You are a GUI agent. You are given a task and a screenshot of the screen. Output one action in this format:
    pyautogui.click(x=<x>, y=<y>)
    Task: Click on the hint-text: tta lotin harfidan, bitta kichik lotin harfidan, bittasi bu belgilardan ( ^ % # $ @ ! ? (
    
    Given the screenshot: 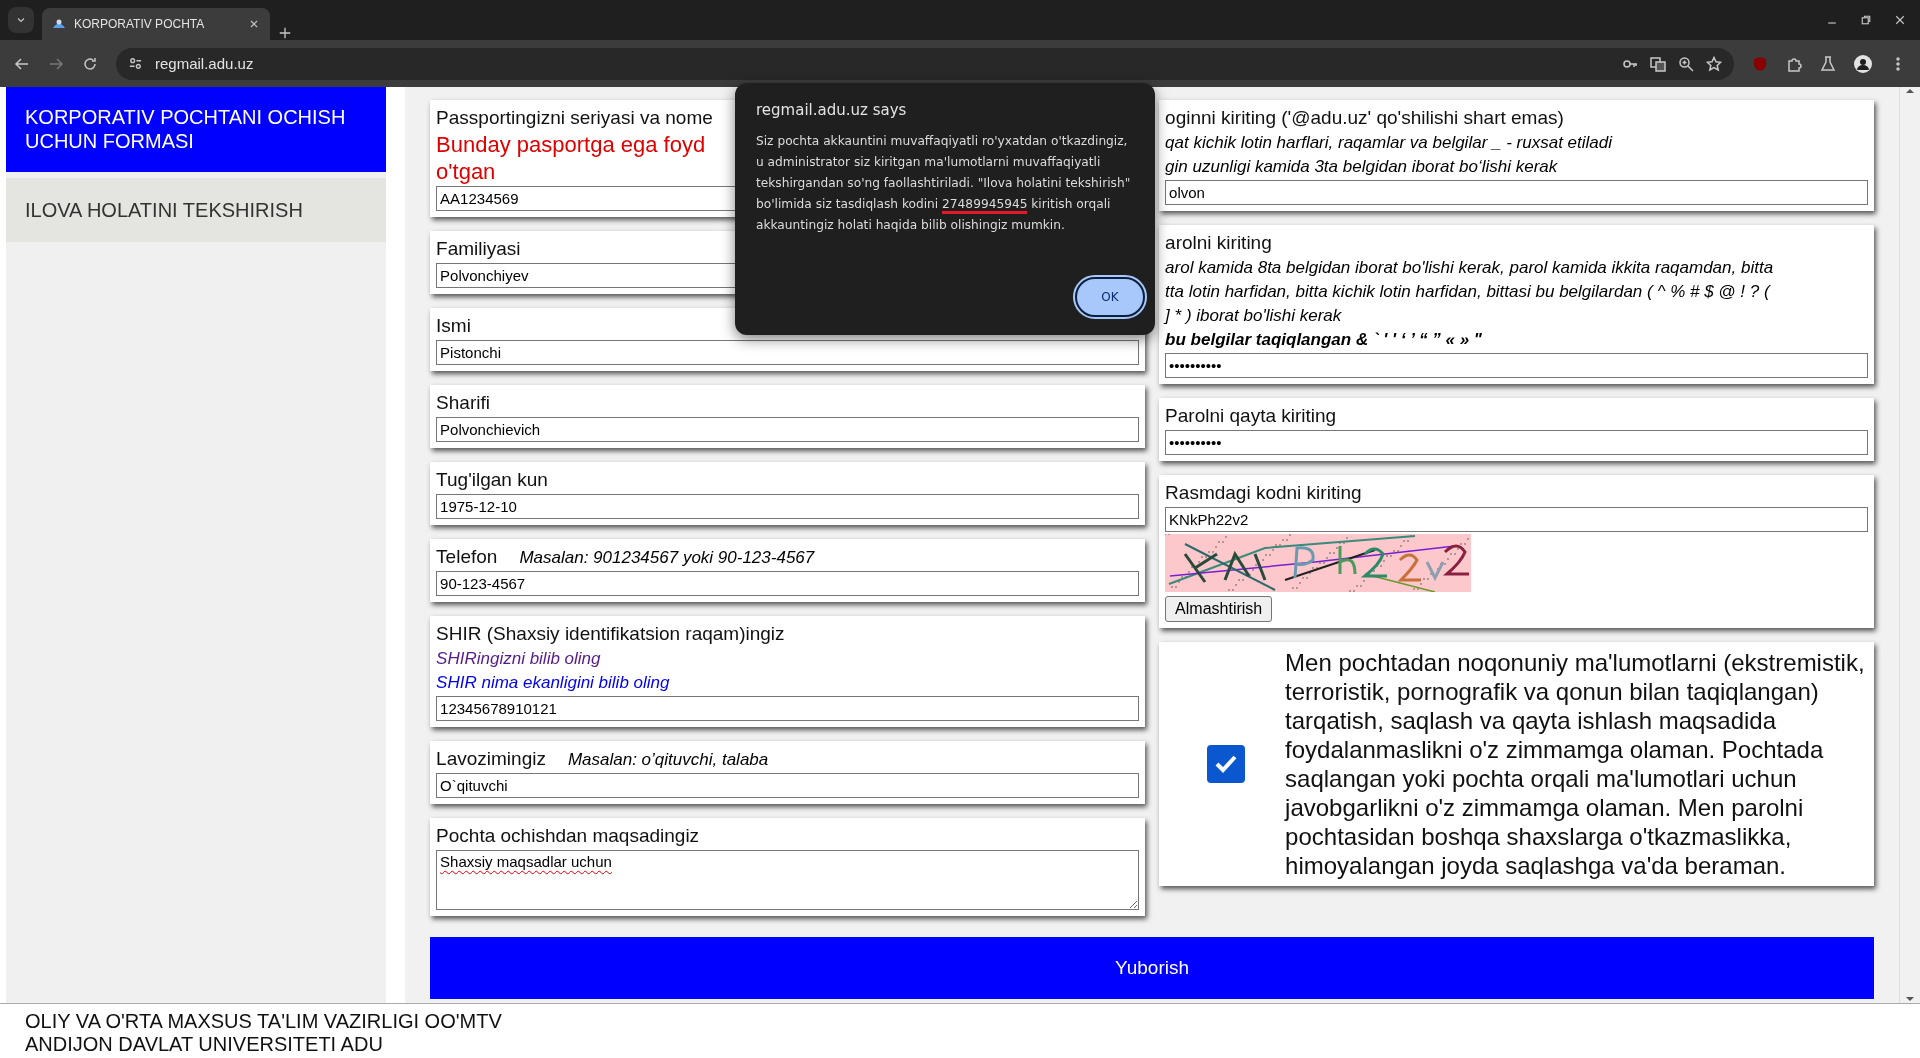 What is the action you would take?
    pyautogui.click(x=1467, y=292)
    